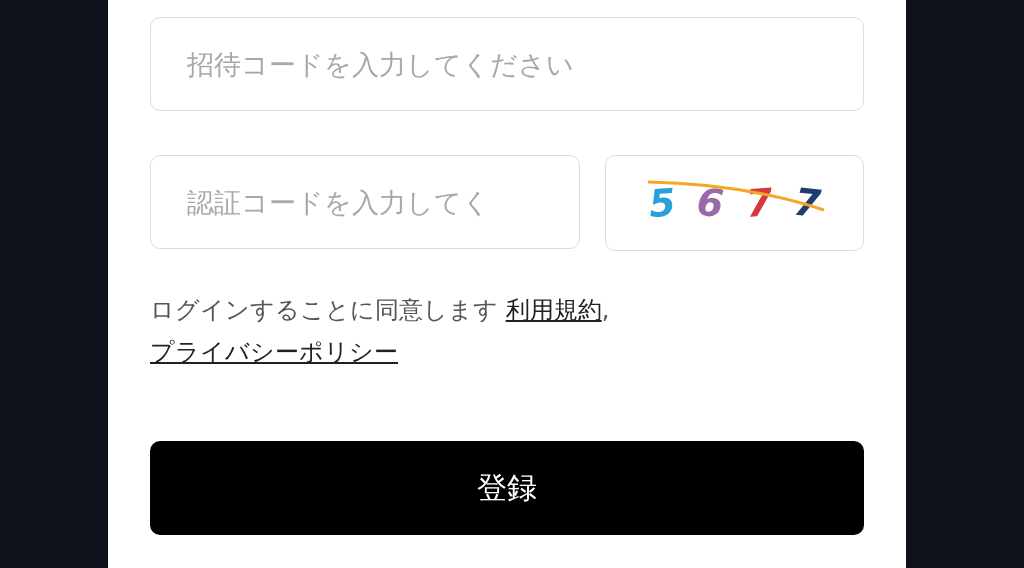  Describe the element at coordinates (507, 64) in the screenshot. I see `invite-code-field: 招待コードを入力してください` at that location.